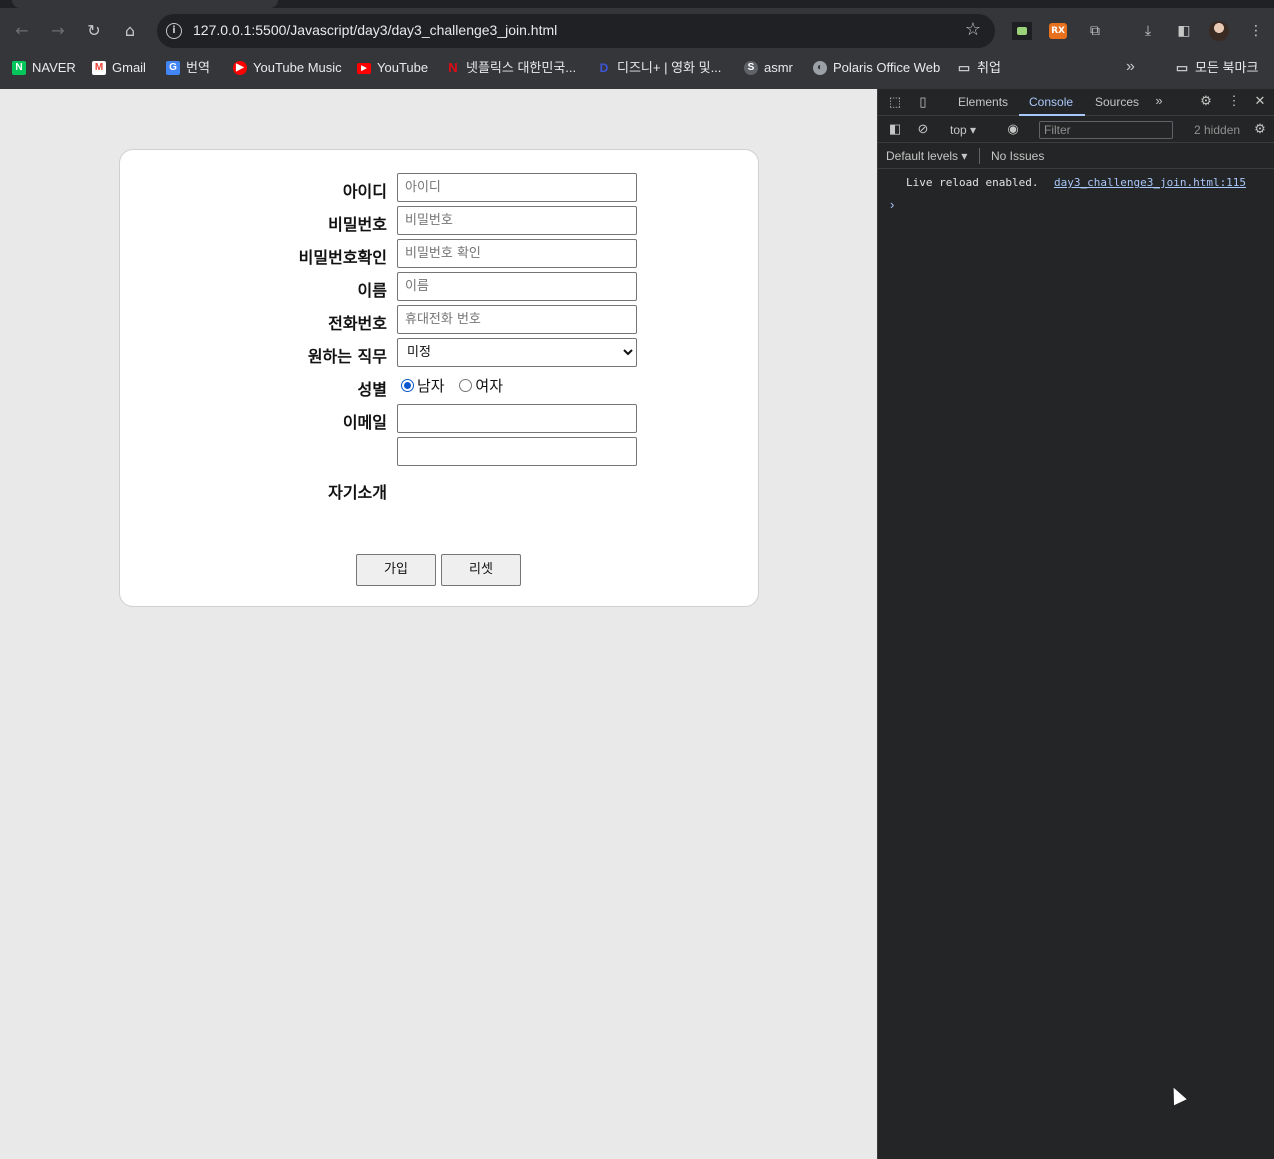 The height and width of the screenshot is (1159, 1274). I want to click on bookmark-folder-jobs: ▭ 취업, so click(979, 68).